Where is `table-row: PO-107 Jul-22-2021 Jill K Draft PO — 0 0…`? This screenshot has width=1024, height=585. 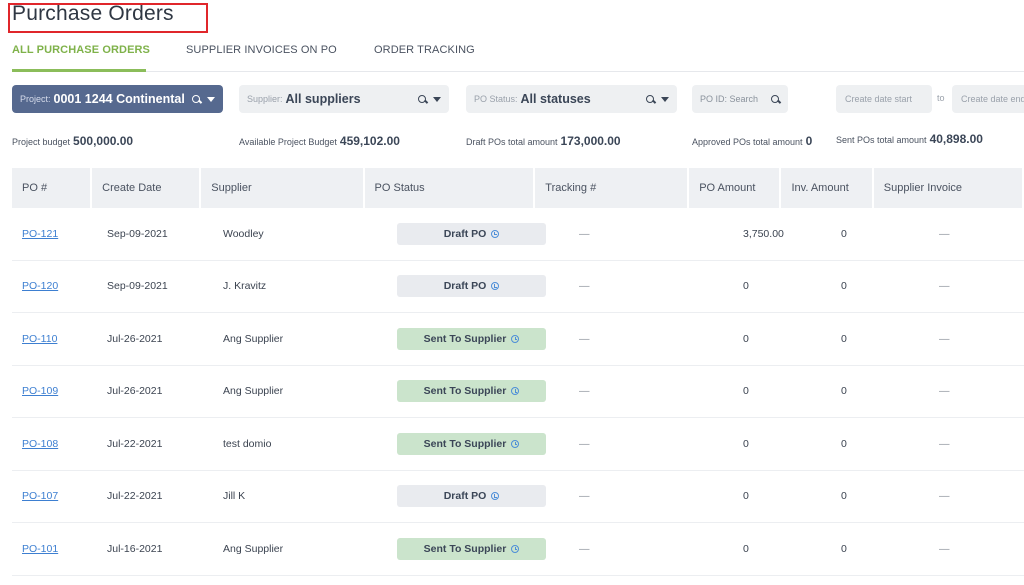
table-row: PO-107 Jul-22-2021 Jill K Draft PO — 0 0… is located at coordinates (518, 497).